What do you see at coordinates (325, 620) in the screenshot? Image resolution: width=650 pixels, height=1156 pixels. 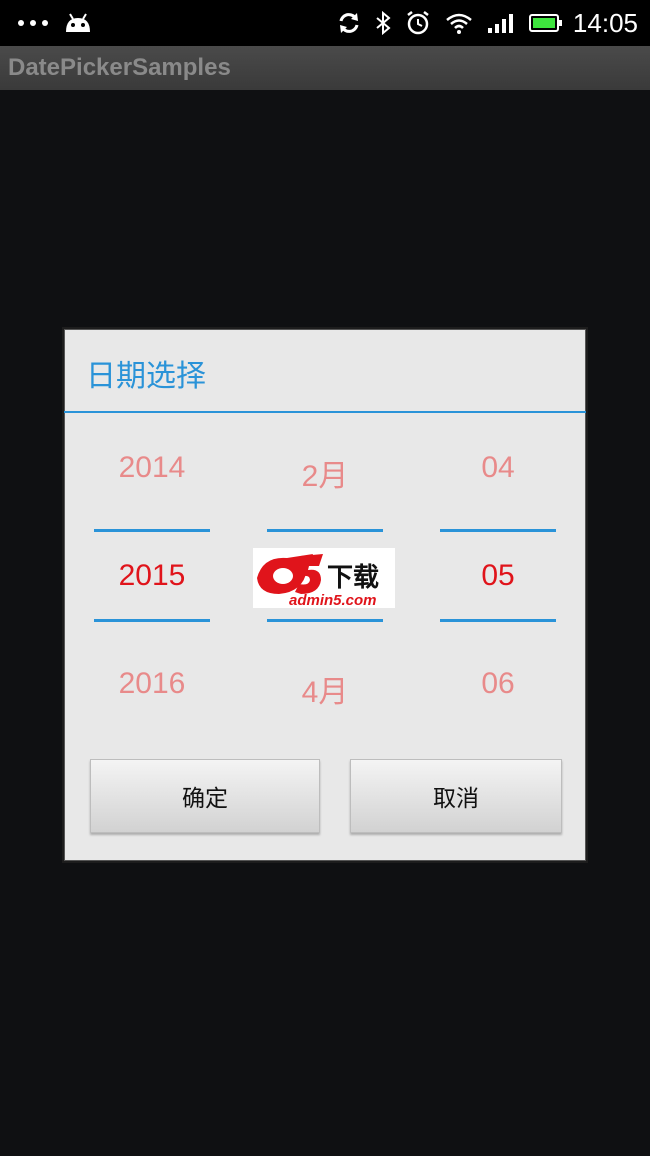 I see `month-selection-line-bottom` at bounding box center [325, 620].